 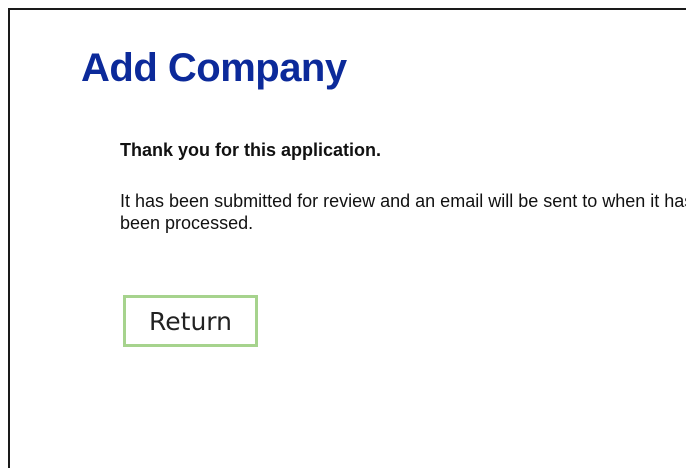 I want to click on confirmation-heading: Thank you for this application., so click(x=251, y=150).